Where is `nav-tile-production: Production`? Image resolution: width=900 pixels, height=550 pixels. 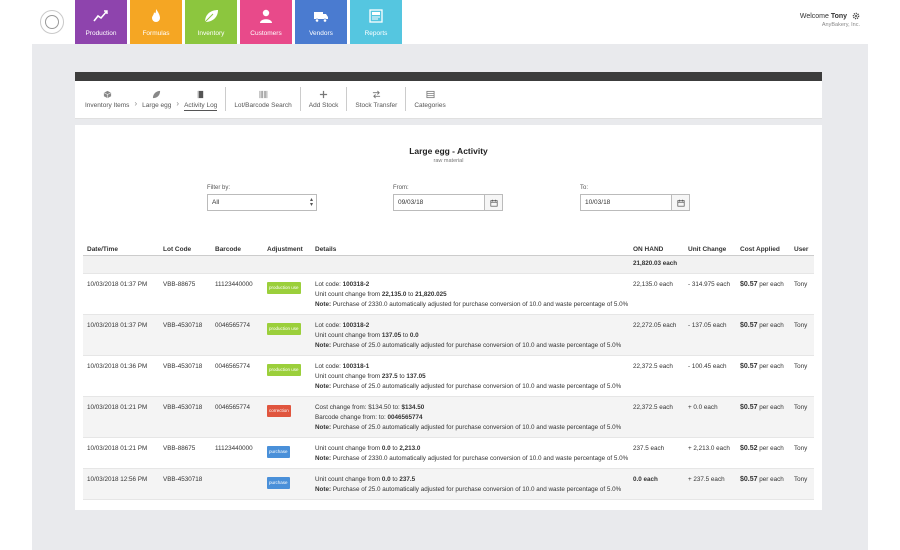 nav-tile-production: Production is located at coordinates (101, 22).